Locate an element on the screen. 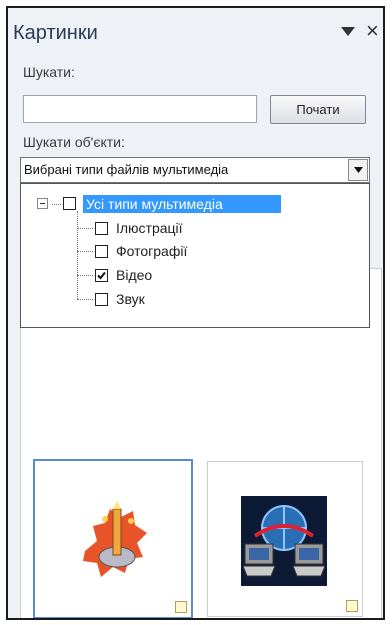 The width and height of the screenshot is (392, 625). check-icon is located at coordinates (101, 275).